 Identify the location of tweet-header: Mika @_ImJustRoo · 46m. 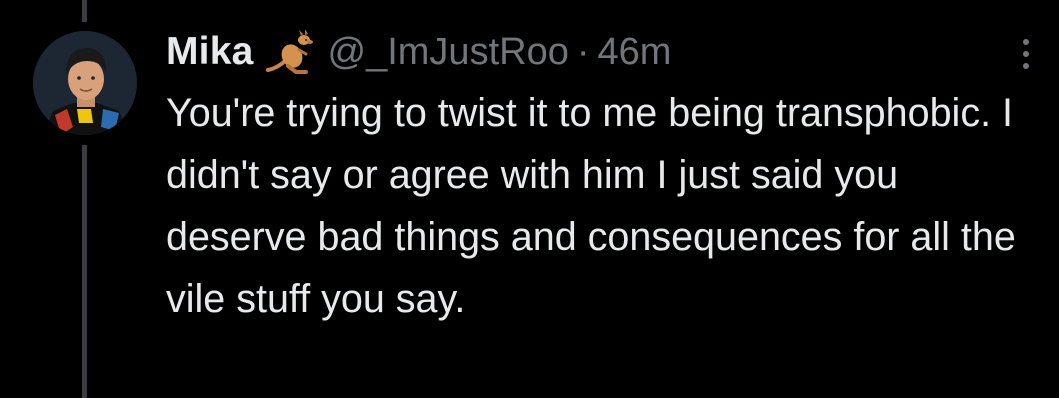
(418, 52).